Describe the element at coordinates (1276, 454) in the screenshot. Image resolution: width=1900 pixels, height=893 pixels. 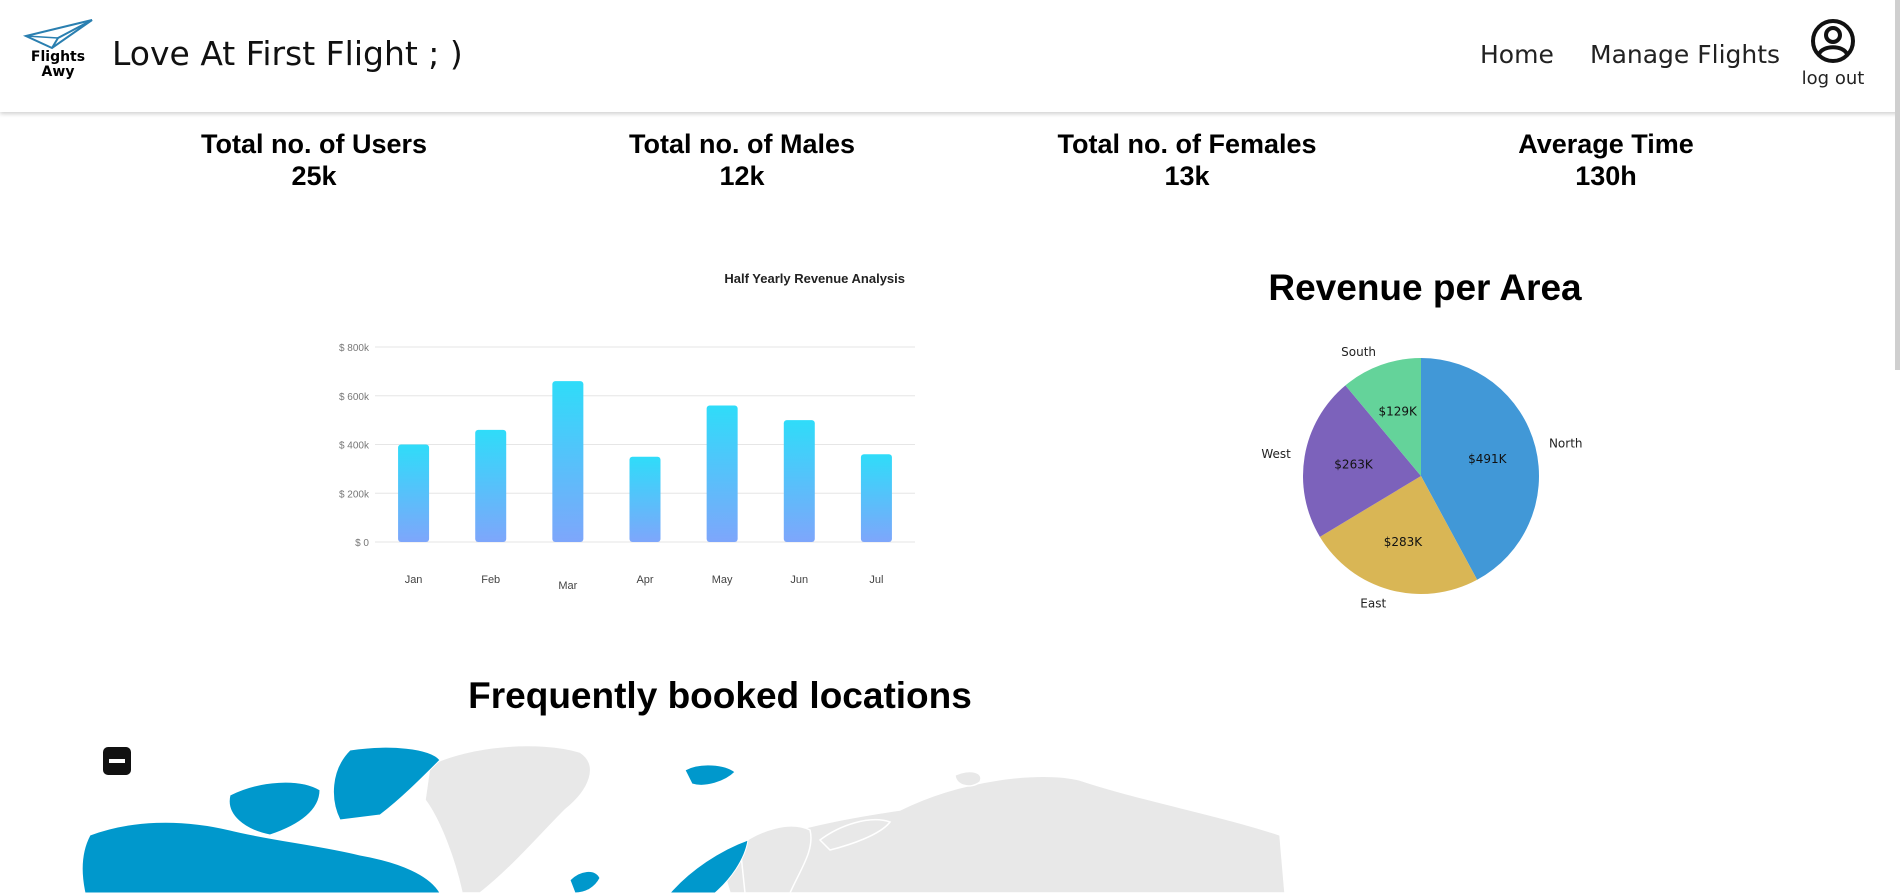
I see `pie-category-label: West` at that location.